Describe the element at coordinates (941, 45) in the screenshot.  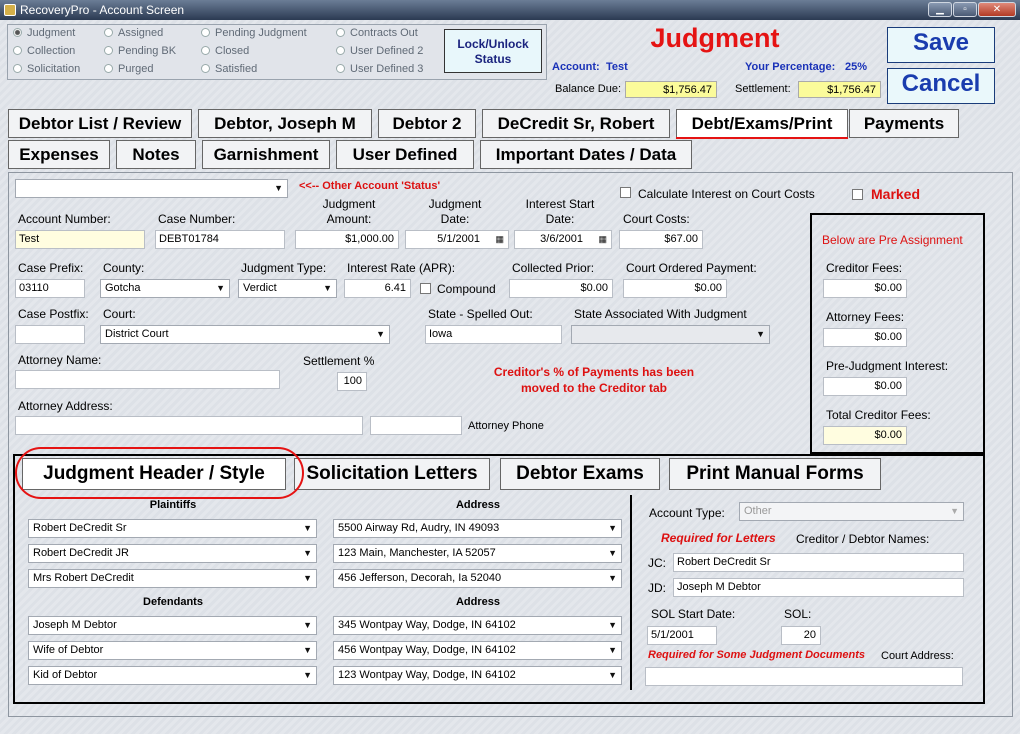
I see `save-button: Save` at that location.